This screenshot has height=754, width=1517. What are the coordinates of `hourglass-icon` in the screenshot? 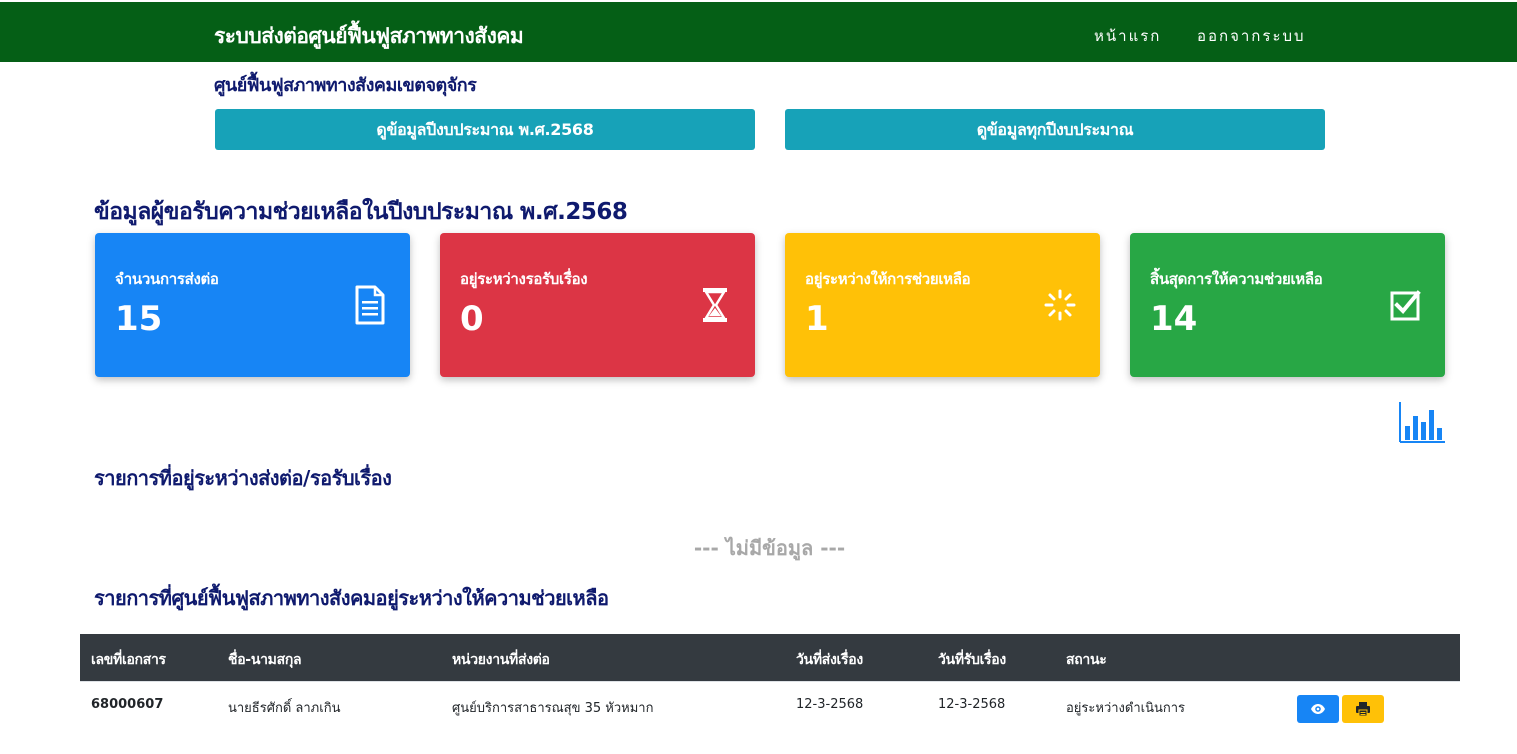 It's located at (715, 305).